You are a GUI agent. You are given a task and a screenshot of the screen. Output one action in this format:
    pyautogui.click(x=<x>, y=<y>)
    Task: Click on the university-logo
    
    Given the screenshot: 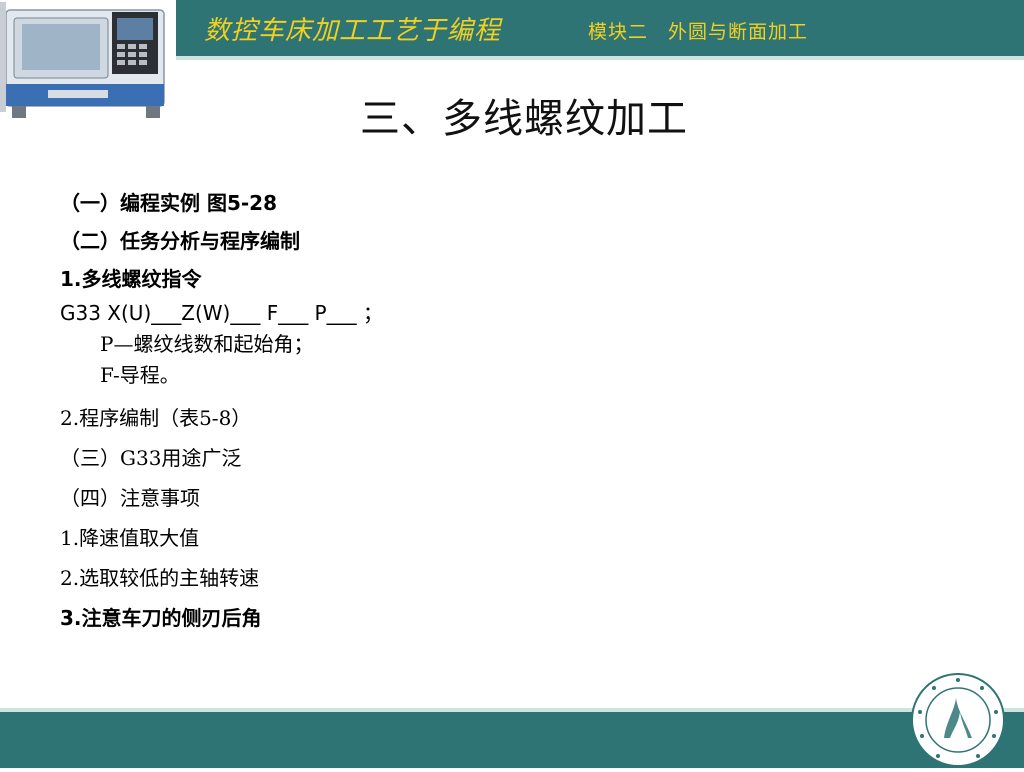 What is the action you would take?
    pyautogui.click(x=958, y=720)
    